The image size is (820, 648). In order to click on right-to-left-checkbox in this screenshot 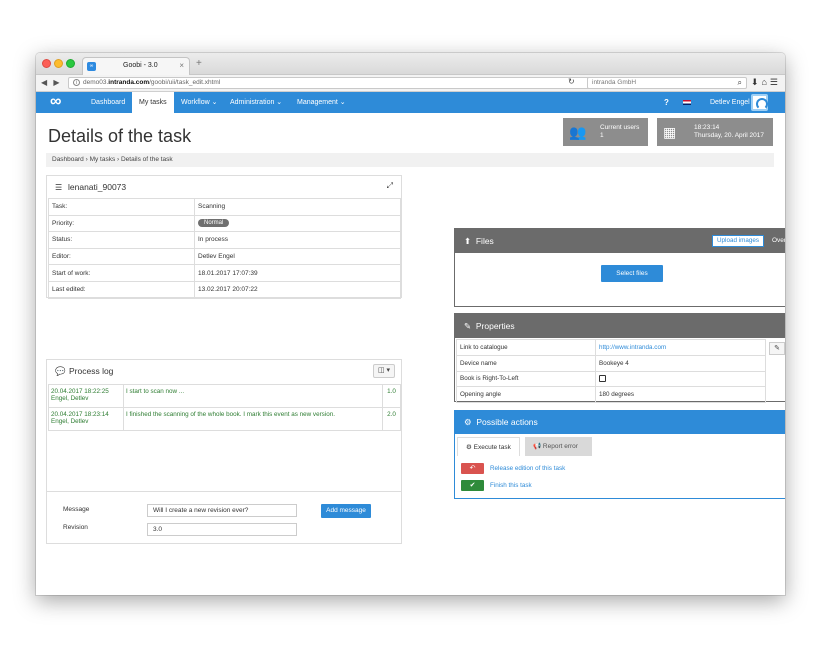, I will do `click(602, 379)`.